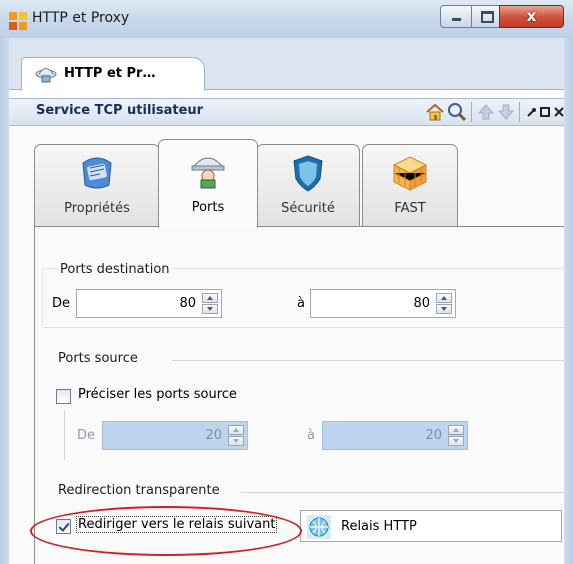  What do you see at coordinates (379, 526) in the screenshot?
I see `relay-value: Relais HTTP` at bounding box center [379, 526].